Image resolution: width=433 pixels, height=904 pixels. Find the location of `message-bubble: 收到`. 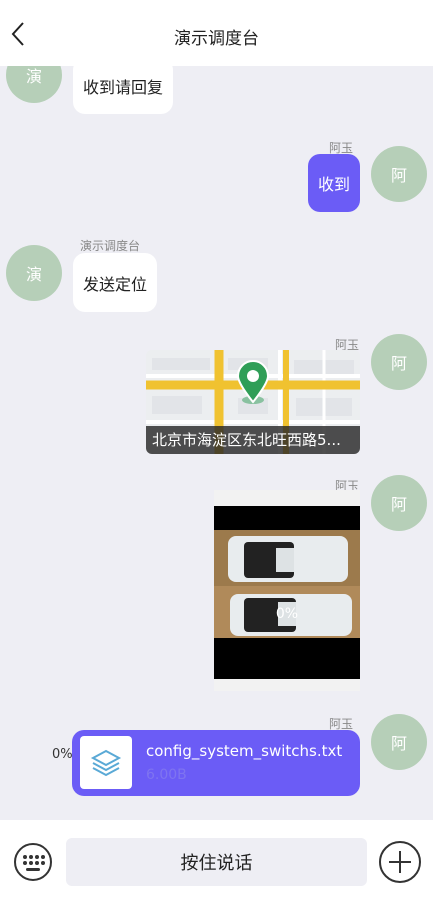

message-bubble: 收到 is located at coordinates (334, 183).